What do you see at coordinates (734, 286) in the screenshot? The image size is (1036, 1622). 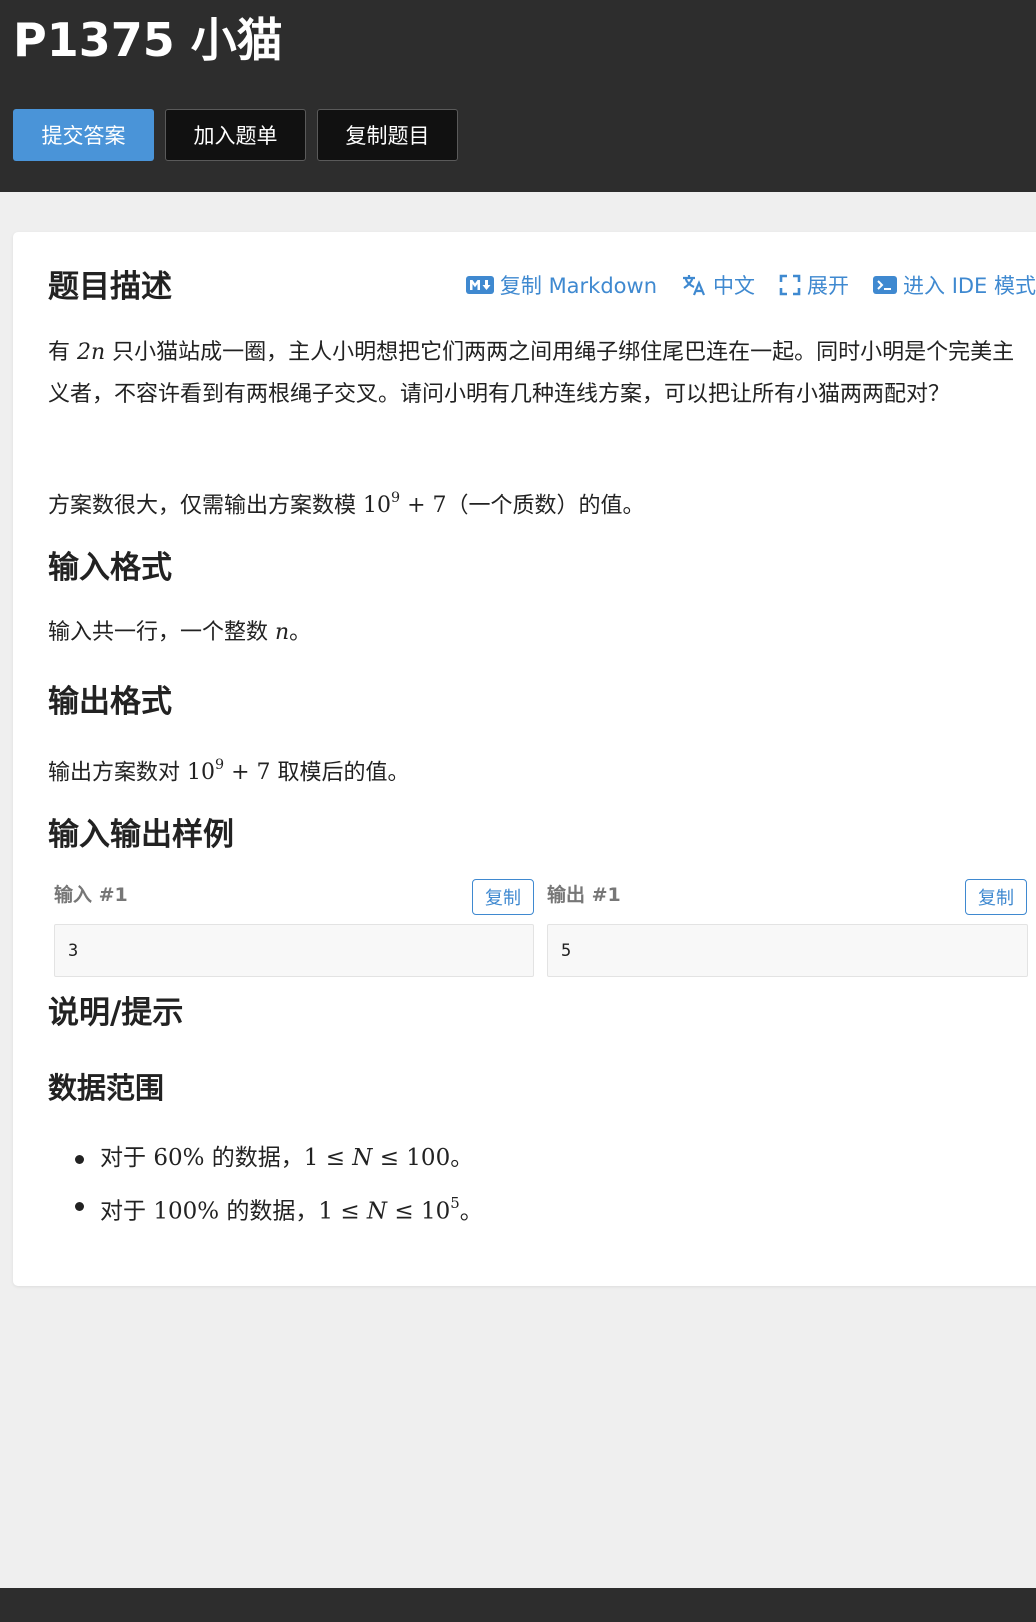 I see `language-label: 中文` at bounding box center [734, 286].